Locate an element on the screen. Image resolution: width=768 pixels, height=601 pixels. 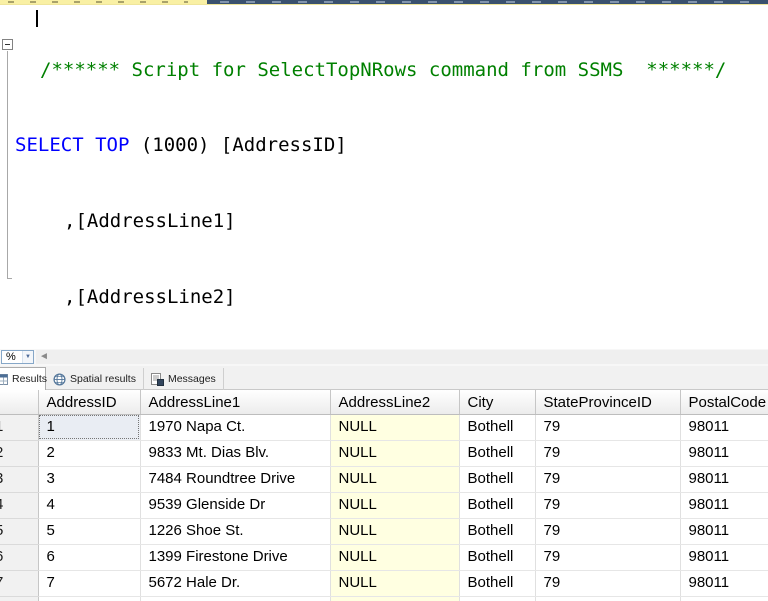
cell-addressid: 3 is located at coordinates (89, 479).